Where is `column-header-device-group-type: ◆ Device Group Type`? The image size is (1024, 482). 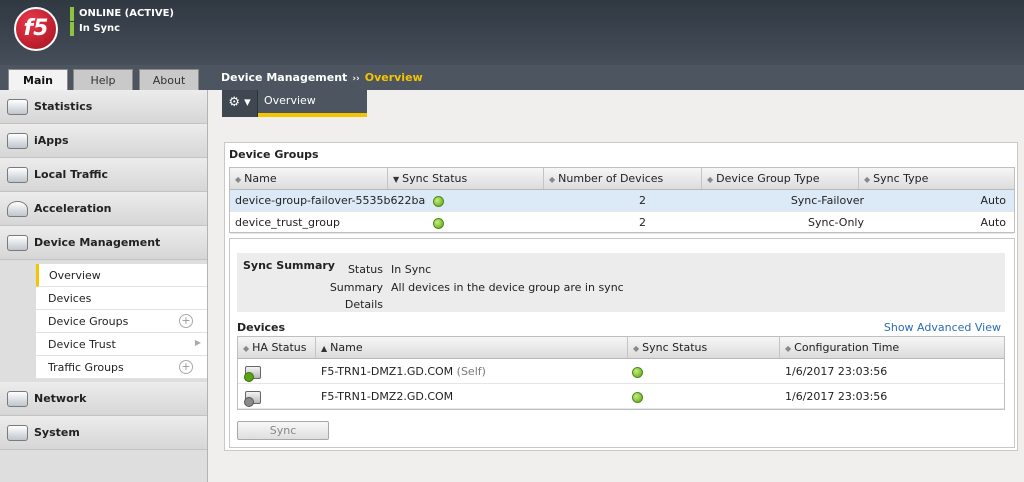
column-header-device-group-type: ◆ Device Group Type is located at coordinates (780, 178).